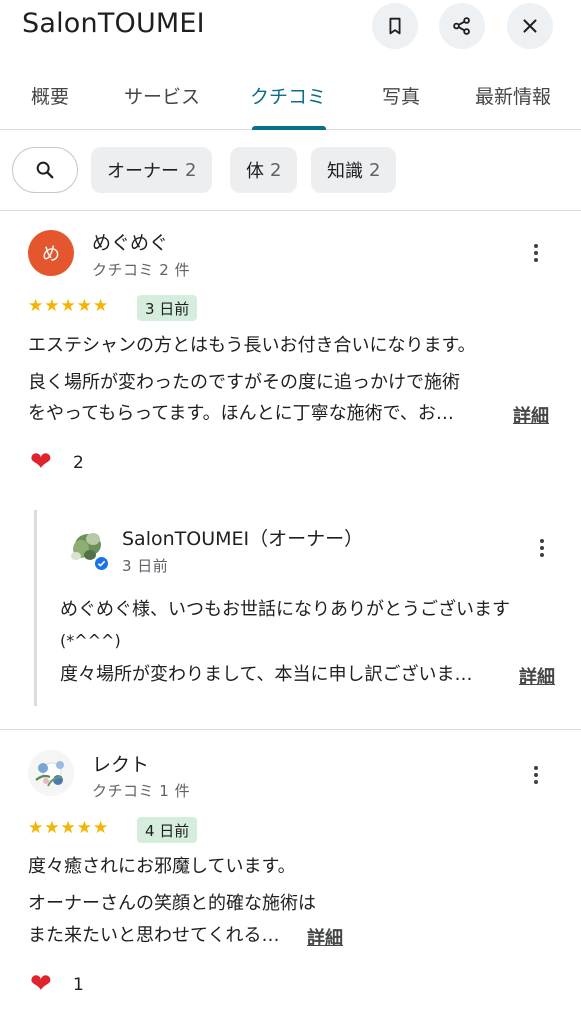  I want to click on reviewer-name: めぐめぐ, so click(130, 241).